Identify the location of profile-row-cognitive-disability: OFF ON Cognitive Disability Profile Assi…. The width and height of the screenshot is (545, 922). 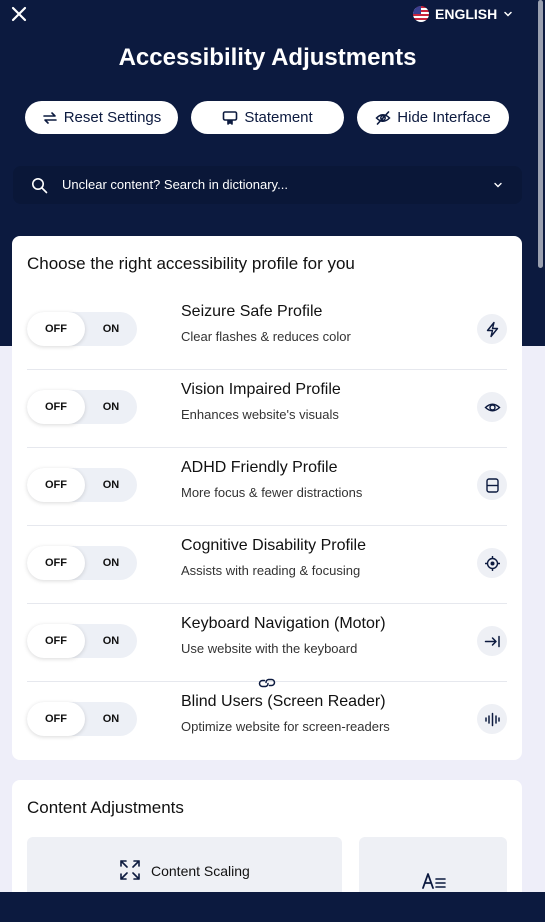
(267, 565).